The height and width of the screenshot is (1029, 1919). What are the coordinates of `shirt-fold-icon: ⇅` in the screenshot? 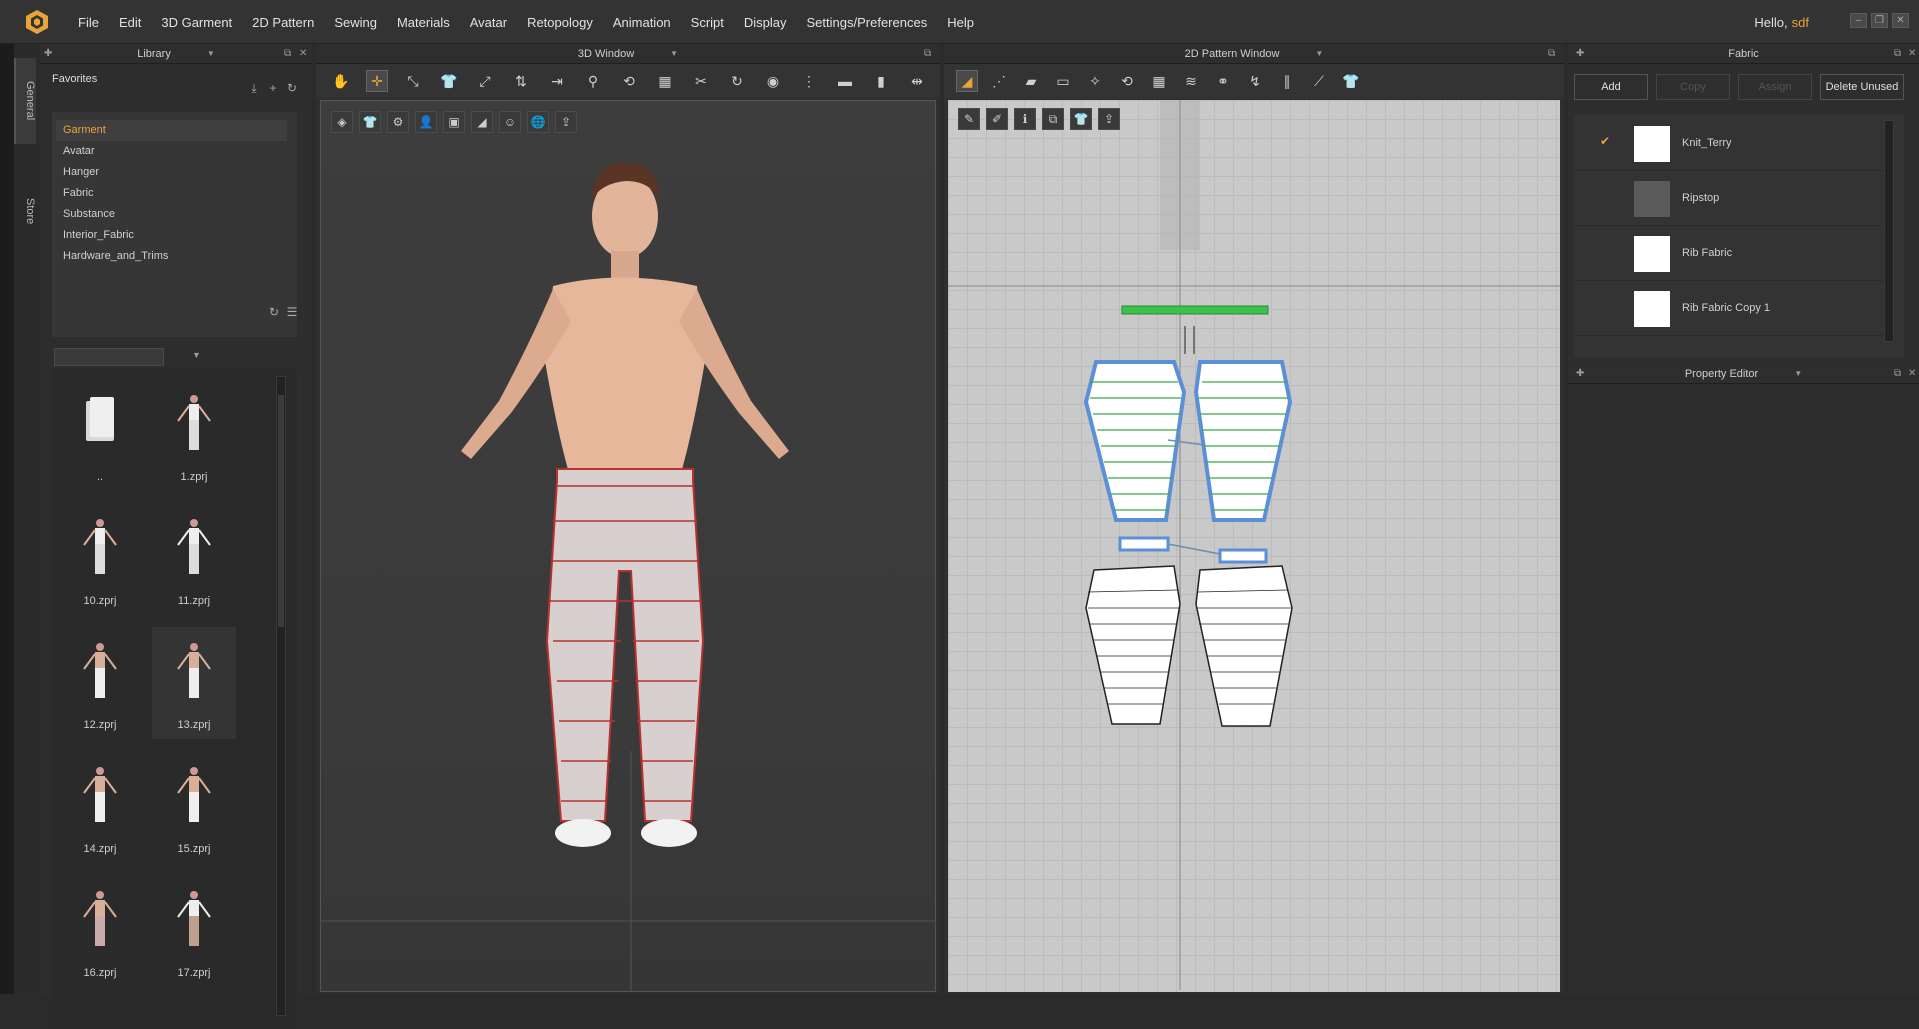 It's located at (521, 81).